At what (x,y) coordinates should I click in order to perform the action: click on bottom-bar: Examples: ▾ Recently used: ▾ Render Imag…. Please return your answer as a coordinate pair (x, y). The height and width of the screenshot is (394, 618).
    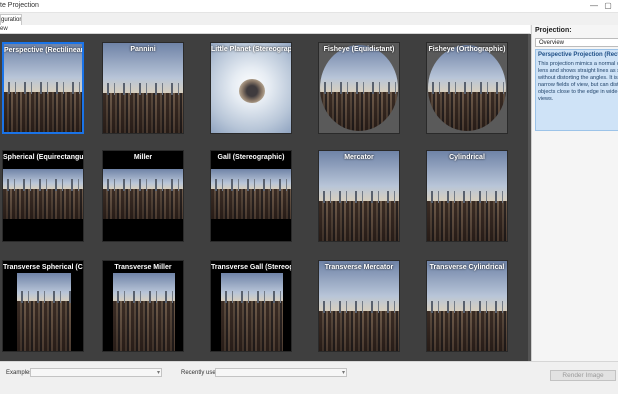
    Looking at the image, I should click on (309, 377).